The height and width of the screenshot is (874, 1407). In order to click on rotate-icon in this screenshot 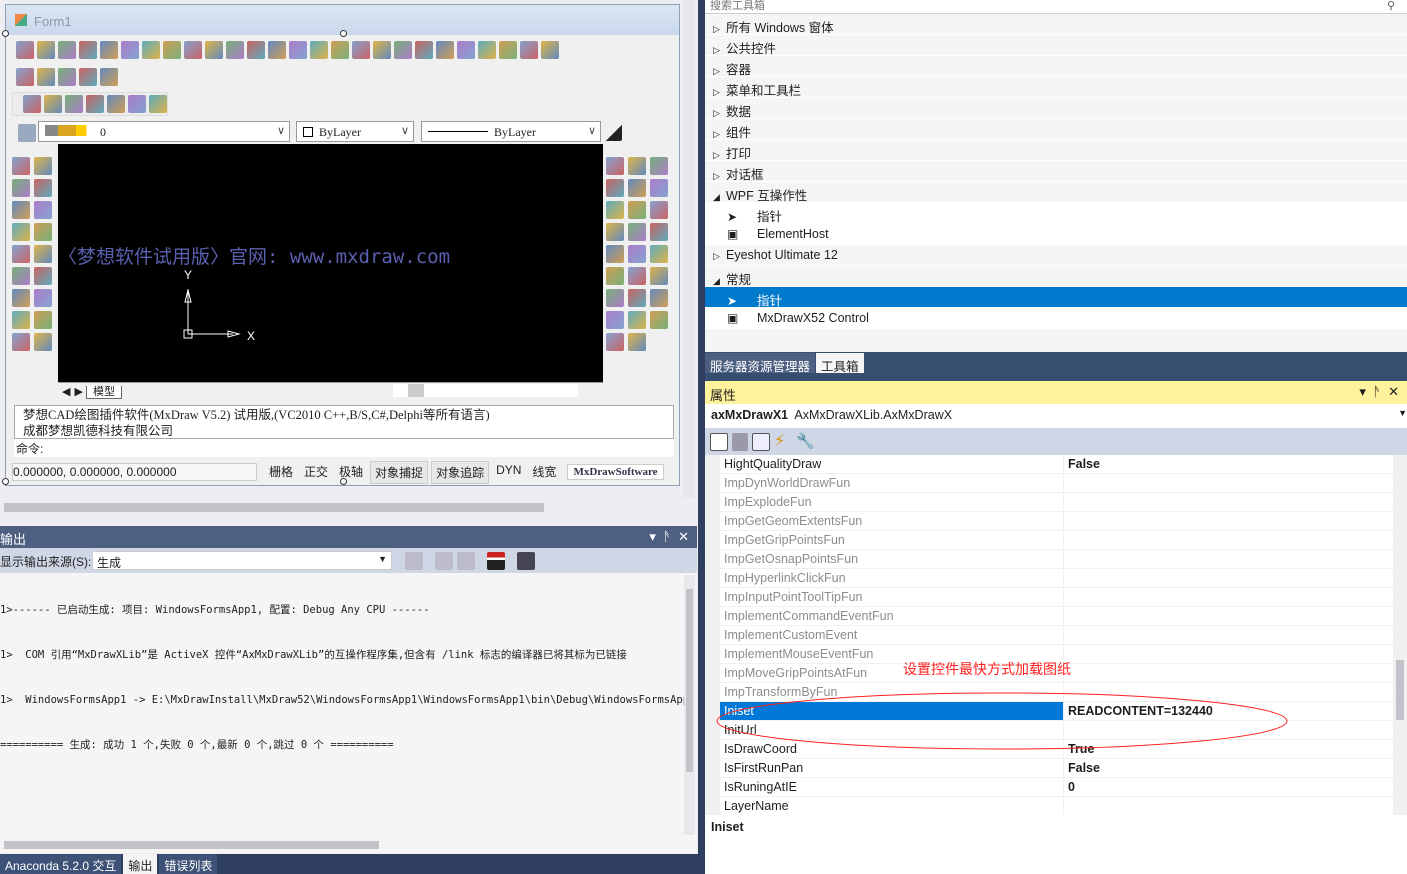, I will do `click(659, 232)`.